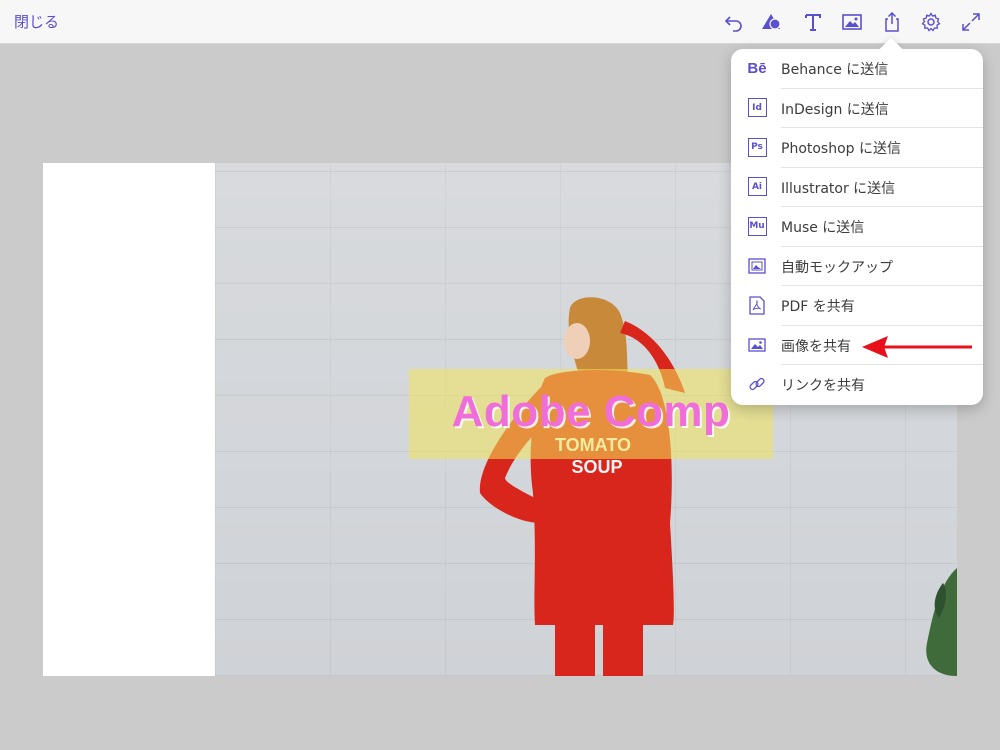 This screenshot has height=750, width=1000. Describe the element at coordinates (917, 347) in the screenshot. I see `annotation-arrow` at that location.